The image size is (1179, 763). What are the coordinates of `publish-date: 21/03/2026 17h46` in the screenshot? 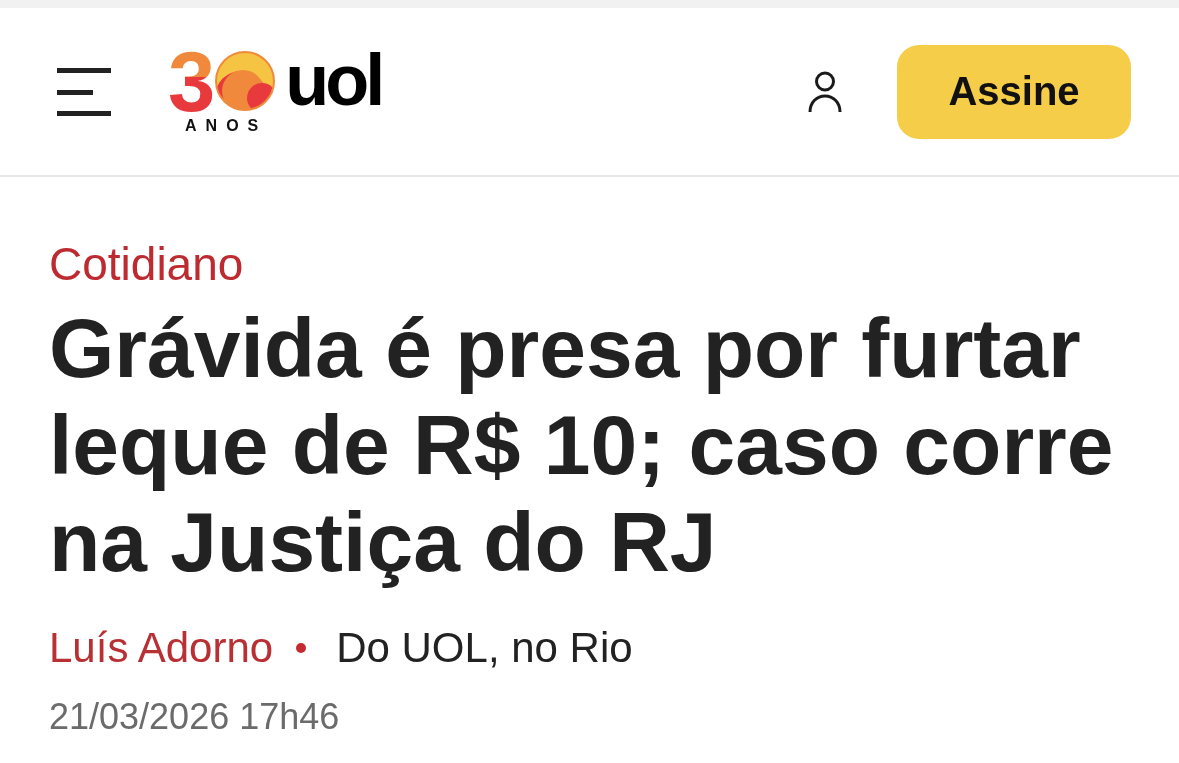 It's located at (195, 717).